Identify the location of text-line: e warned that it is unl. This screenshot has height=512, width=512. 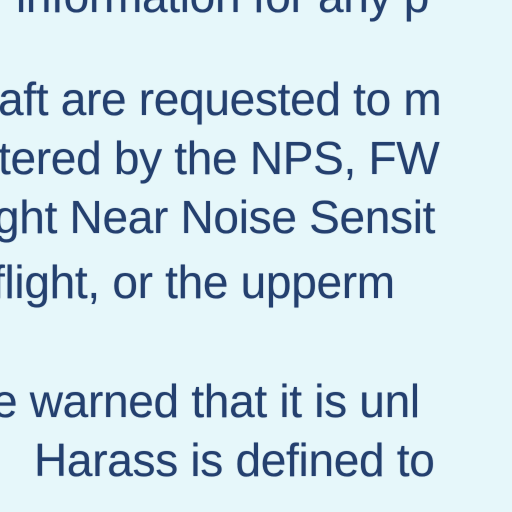
(210, 401).